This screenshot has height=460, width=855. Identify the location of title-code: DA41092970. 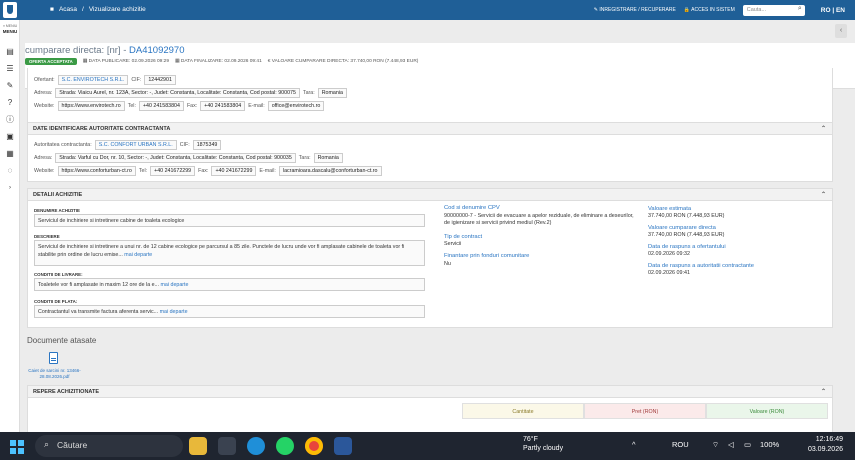
(157, 50).